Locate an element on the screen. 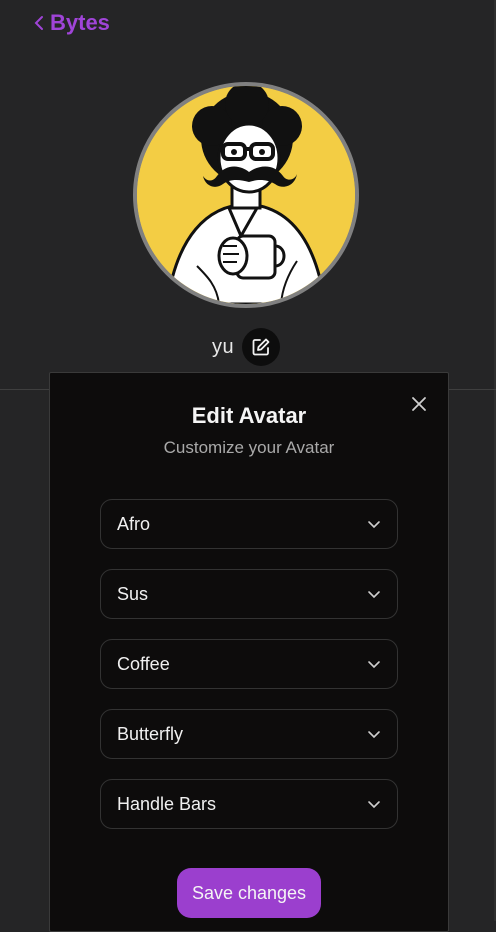 The height and width of the screenshot is (932, 496). select-value: Afro is located at coordinates (134, 523).